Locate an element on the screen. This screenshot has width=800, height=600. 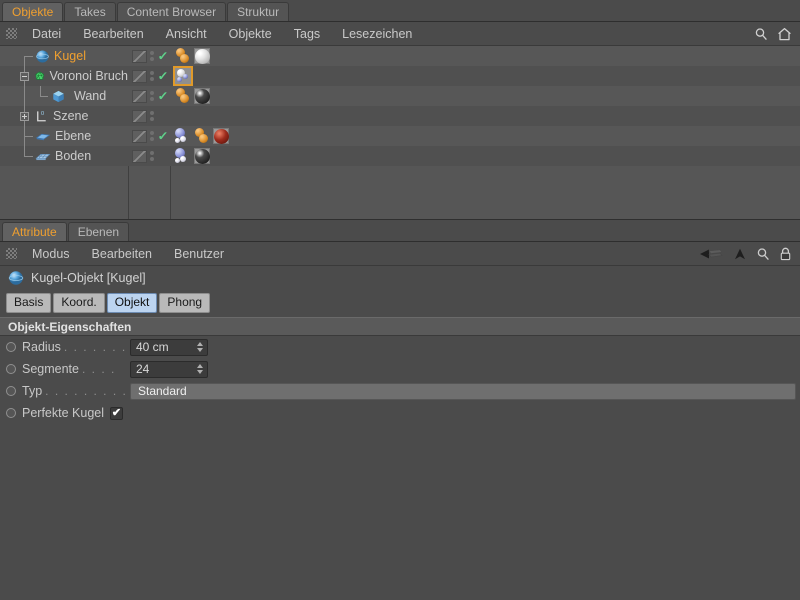
table-row: 0 Szene is located at coordinates (400, 116).